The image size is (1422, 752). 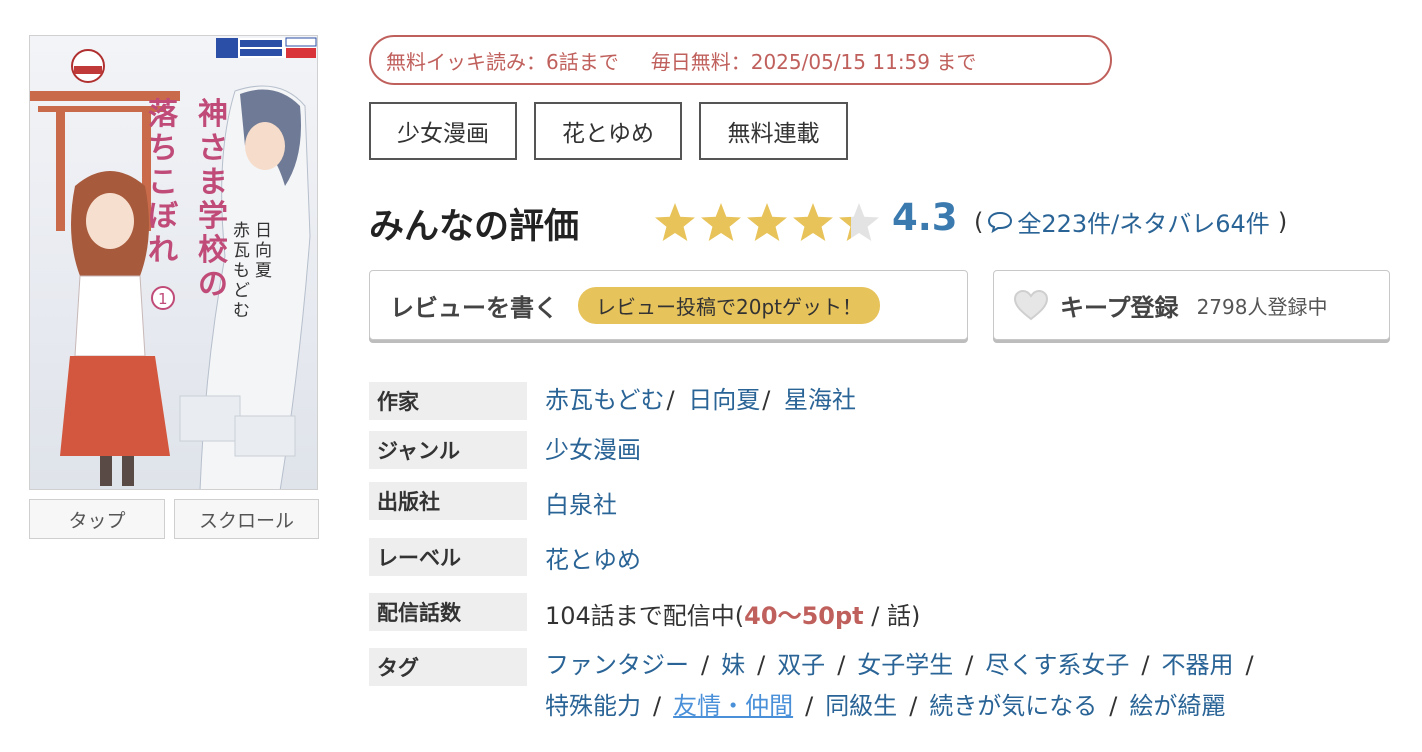 What do you see at coordinates (617, 665) in the screenshot?
I see `tag-link: ファンタジー` at bounding box center [617, 665].